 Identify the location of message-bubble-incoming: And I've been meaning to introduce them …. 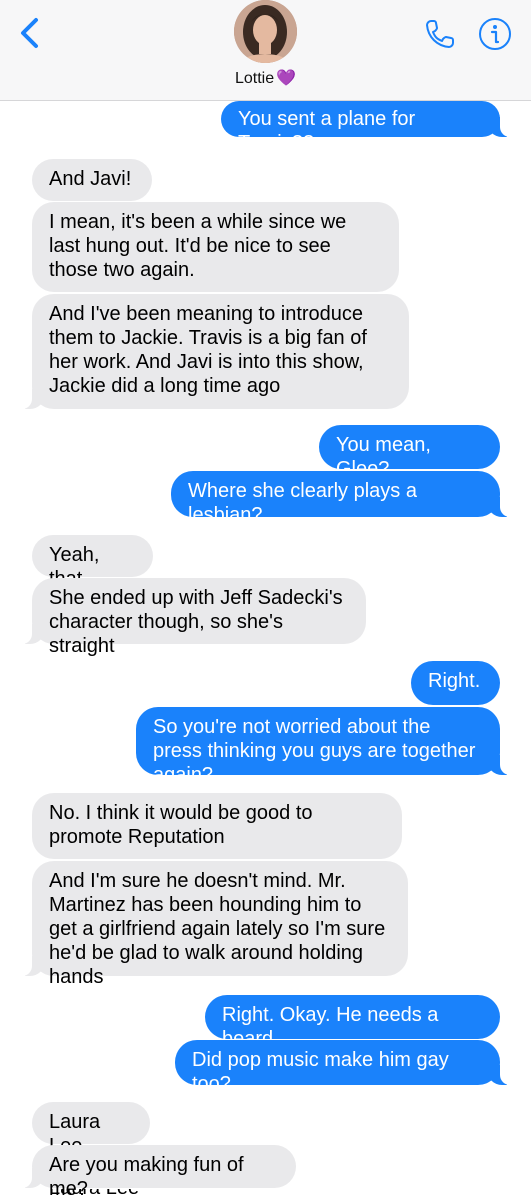
(215, 351).